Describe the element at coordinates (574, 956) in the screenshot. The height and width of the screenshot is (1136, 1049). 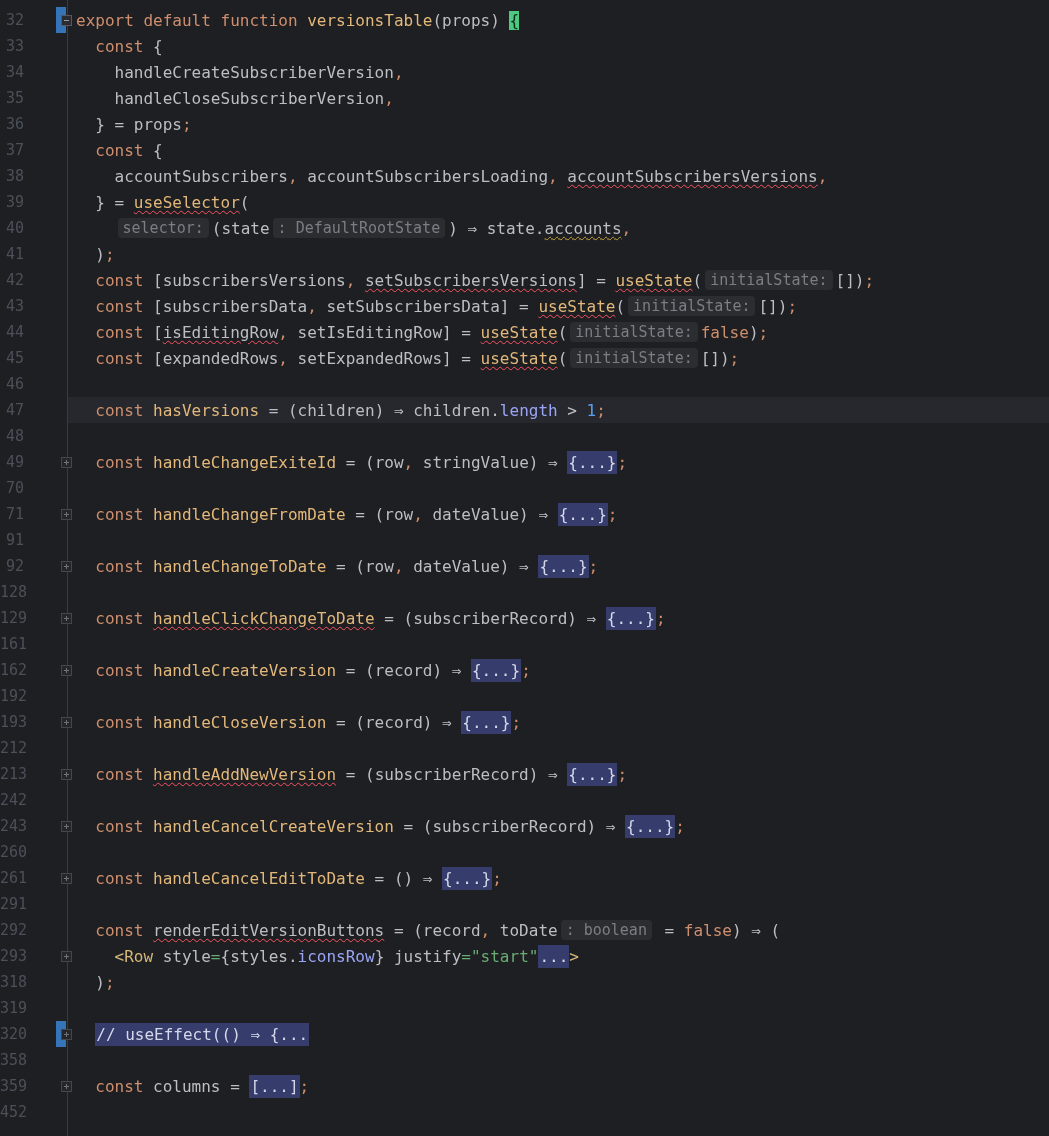
I see `code-text: >` at that location.